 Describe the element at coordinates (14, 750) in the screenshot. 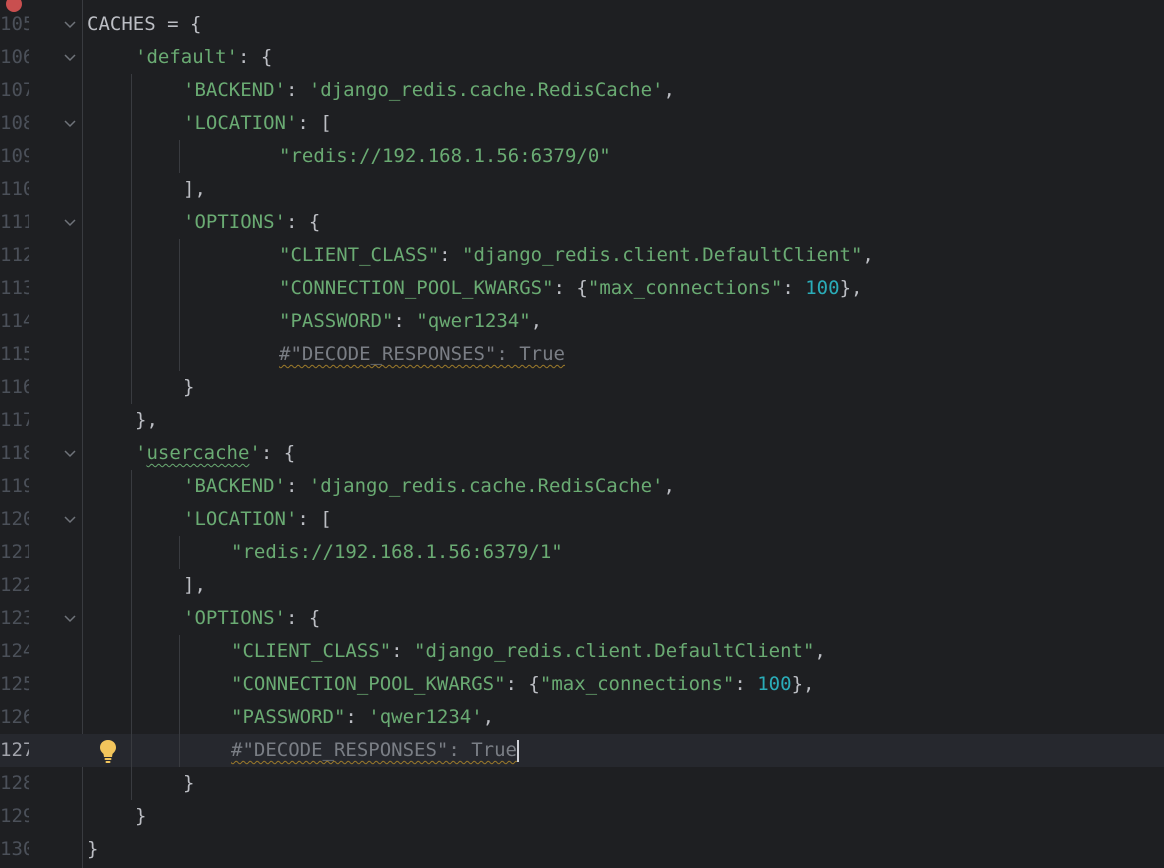

I see `line-number: 127` at that location.